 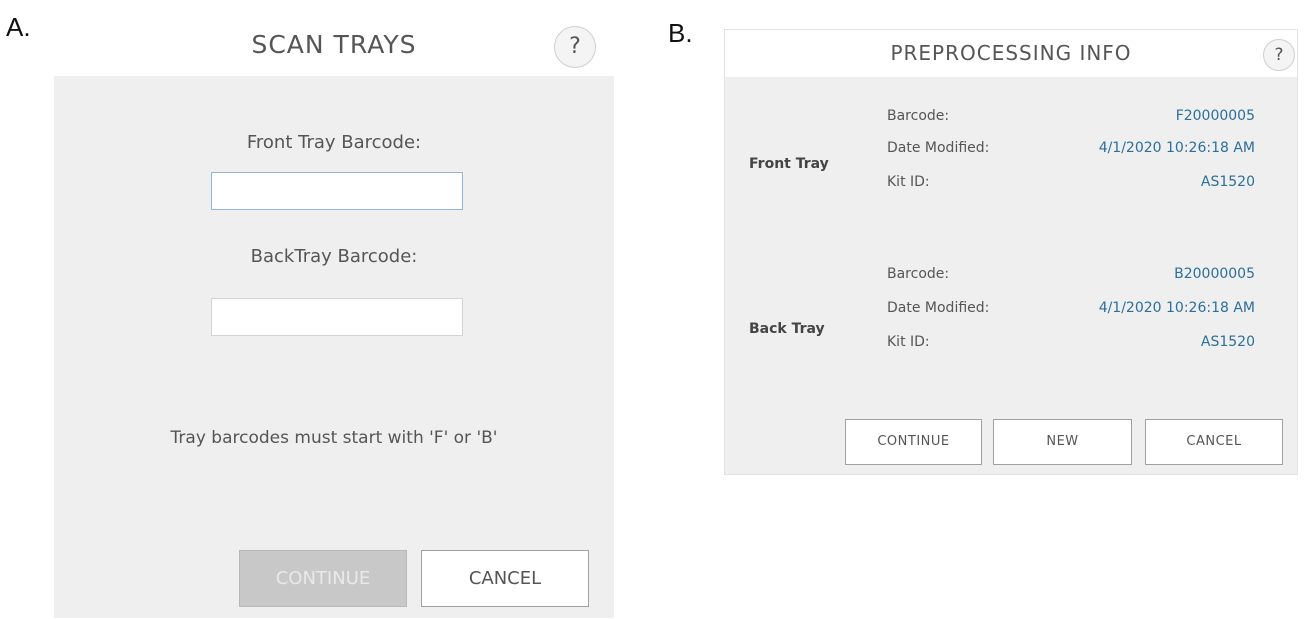 I want to click on dialog-title: PREPROCESSING INFO, so click(x=1011, y=53).